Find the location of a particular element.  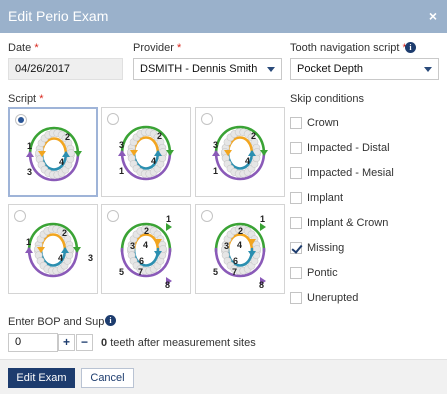

edit-exam-button: Edit Exam is located at coordinates (41, 378).